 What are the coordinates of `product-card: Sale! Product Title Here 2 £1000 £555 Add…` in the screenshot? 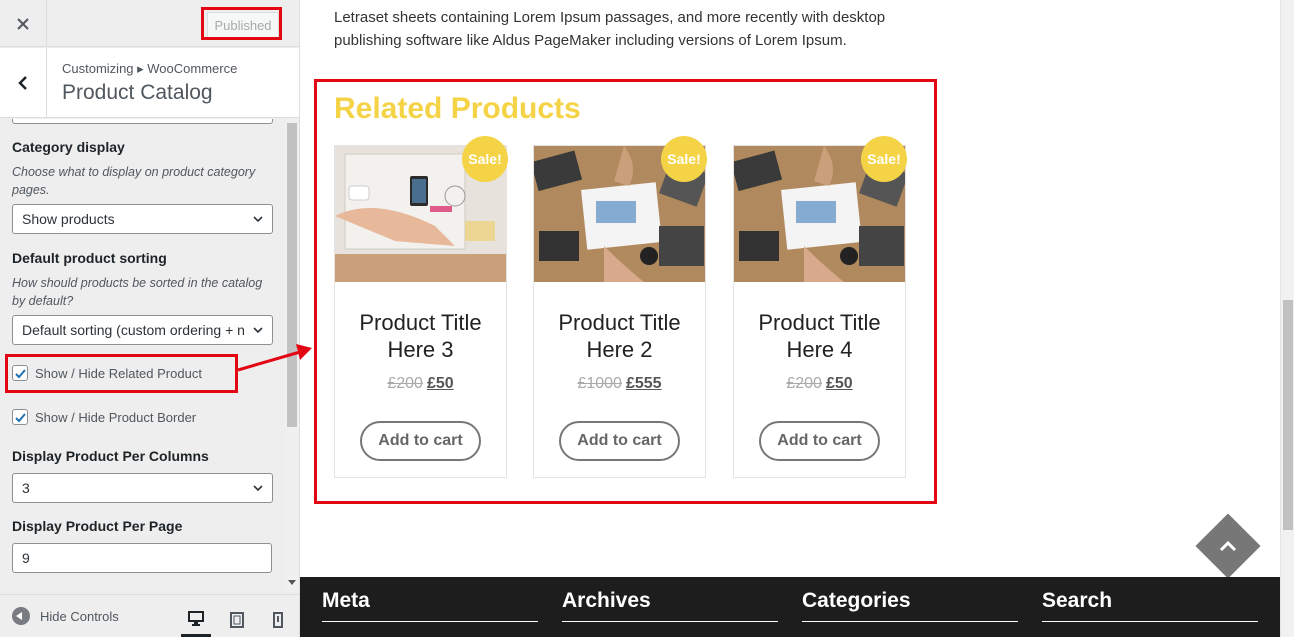 It's located at (620, 307).